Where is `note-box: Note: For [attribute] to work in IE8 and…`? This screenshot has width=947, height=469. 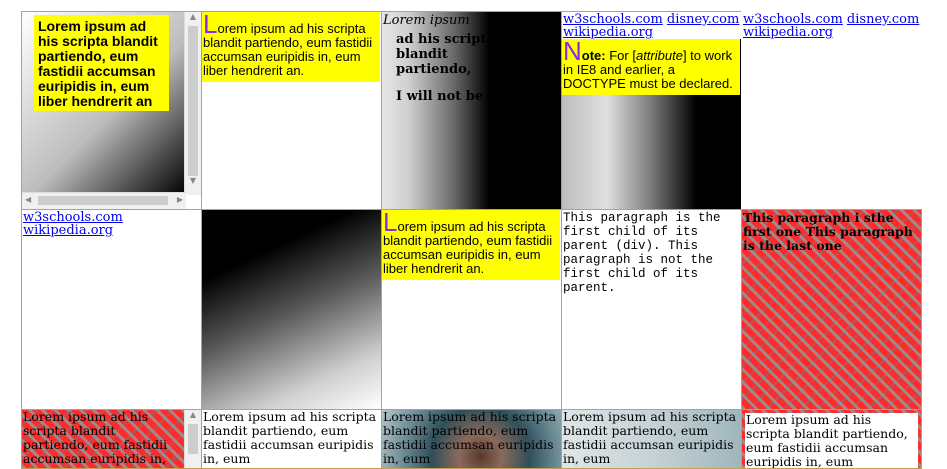
note-box: Note: For [attribute] to work in IE8 and… is located at coordinates (651, 66).